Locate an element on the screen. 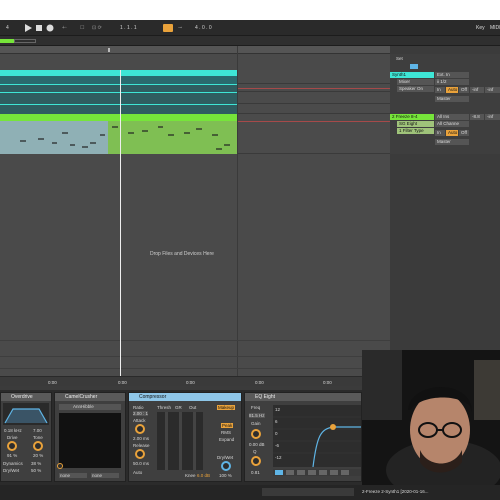  plugin-slot-1: none is located at coordinates (73, 475).